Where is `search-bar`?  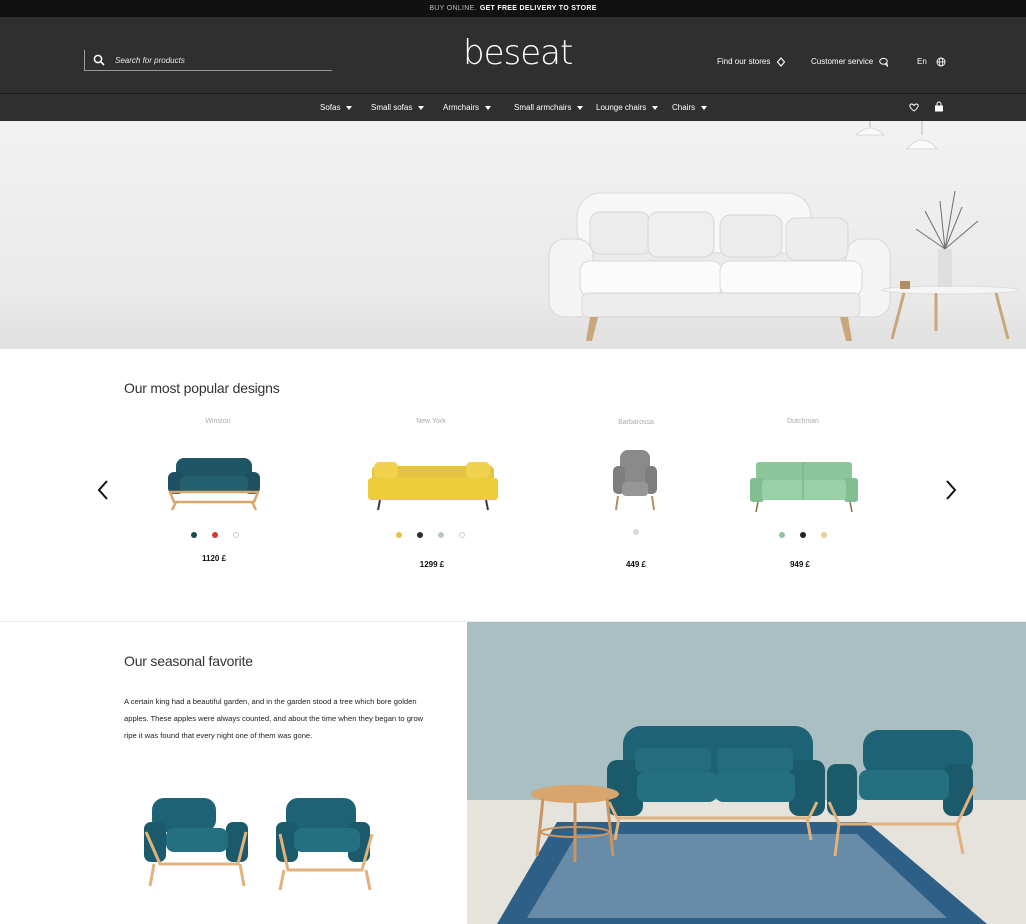
search-bar is located at coordinates (208, 60).